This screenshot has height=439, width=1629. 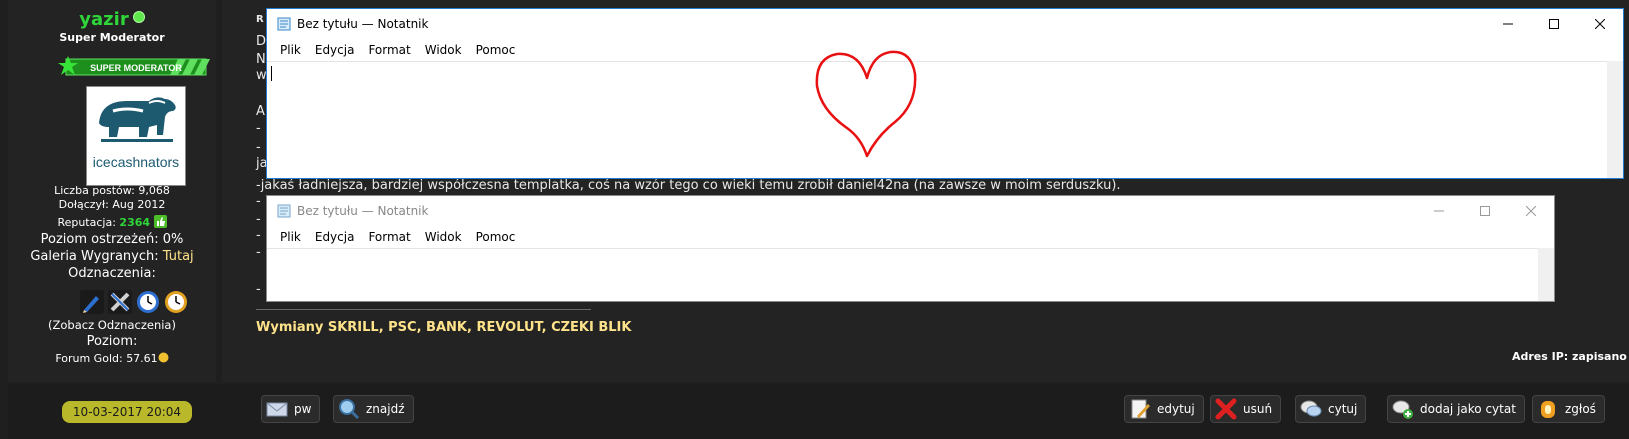 What do you see at coordinates (135, 222) in the screenshot?
I see `rep-value: 2364` at bounding box center [135, 222].